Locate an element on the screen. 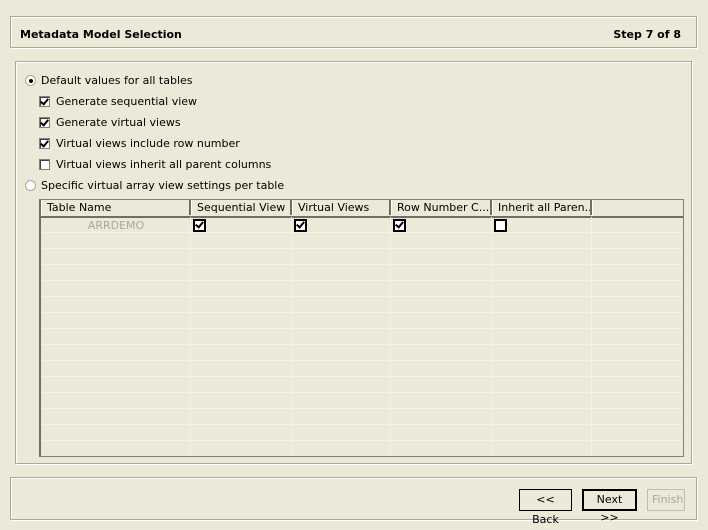 The image size is (708, 530). generate-virtual-views-label: Generate virtual views is located at coordinates (118, 122).